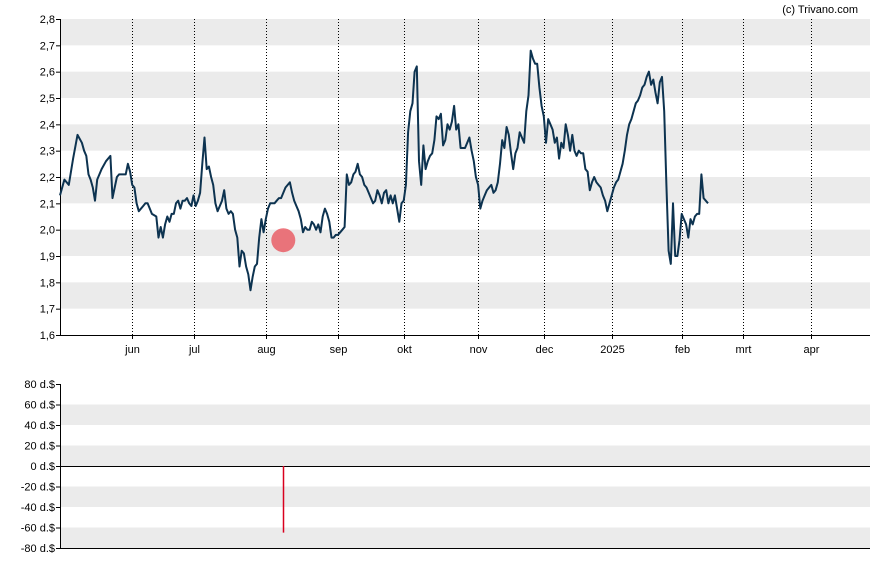 This screenshot has width=888, height=565. What do you see at coordinates (612, 350) in the screenshot?
I see `x-tick-label: 2025` at bounding box center [612, 350].